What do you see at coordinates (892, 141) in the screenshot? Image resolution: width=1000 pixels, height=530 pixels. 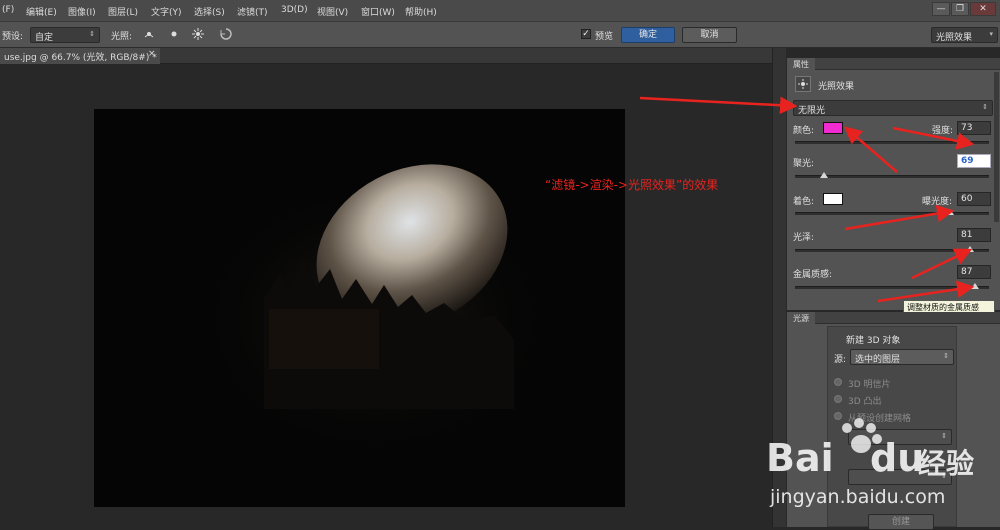 I see `intensity-slider` at bounding box center [892, 141].